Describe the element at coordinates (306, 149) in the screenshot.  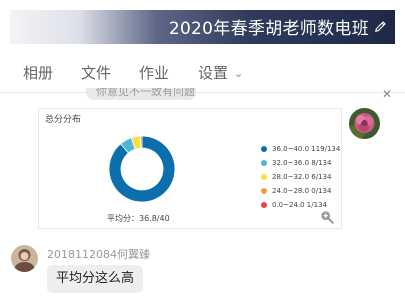
I see `legend-label: 36.0~40.0 119/134` at that location.